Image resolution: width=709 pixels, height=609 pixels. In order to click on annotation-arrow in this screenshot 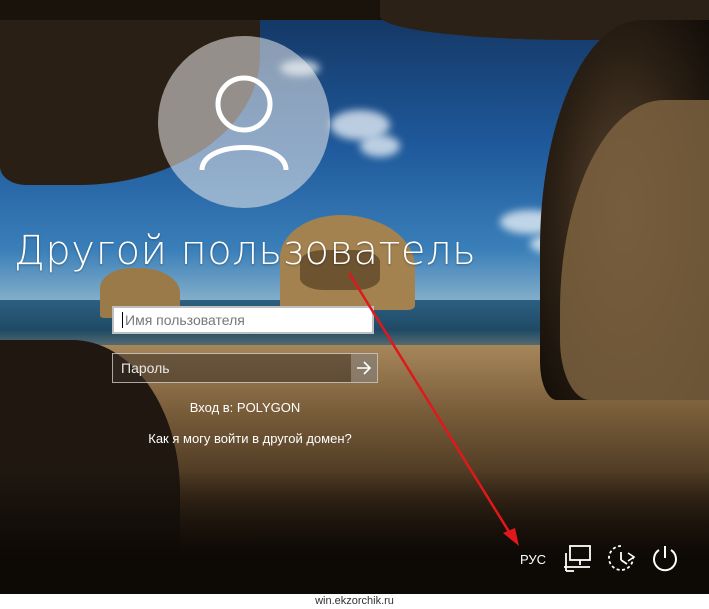, I will do `click(433, 409)`.